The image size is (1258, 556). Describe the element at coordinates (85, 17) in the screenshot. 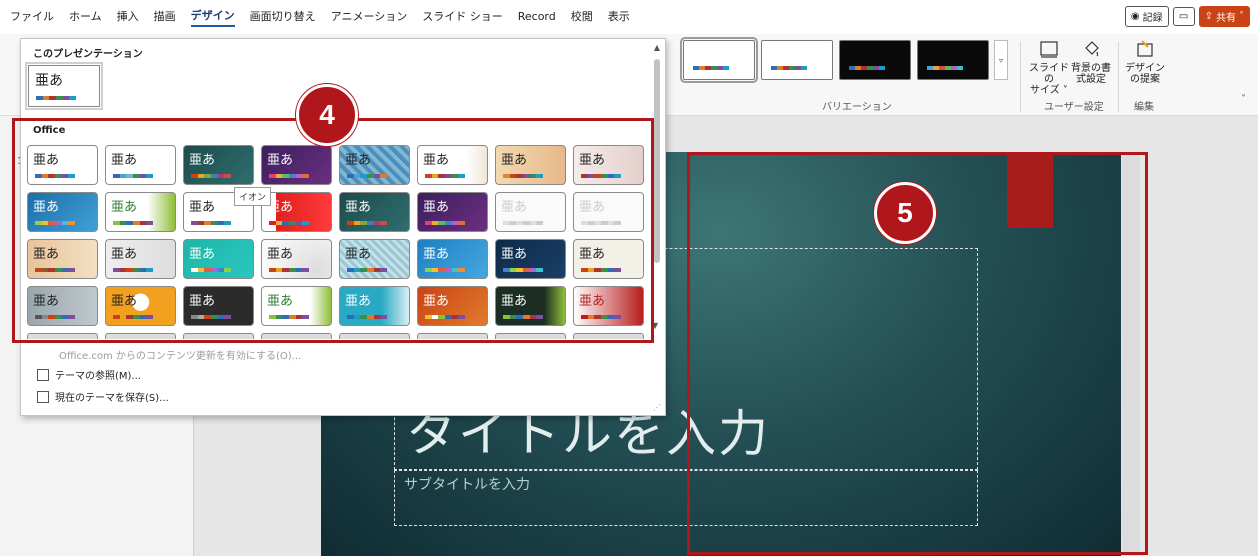

I see `tab-home: ホーム` at that location.